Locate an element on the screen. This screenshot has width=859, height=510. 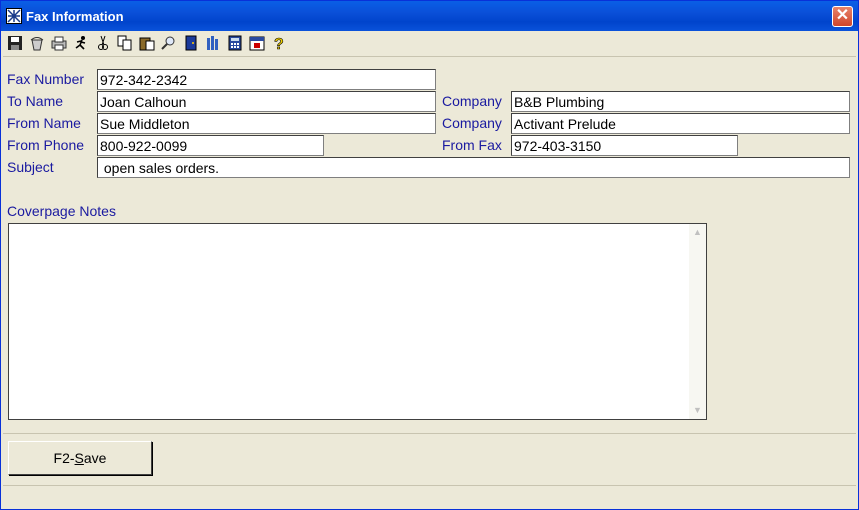
save-button-prefix: F2- is located at coordinates (64, 458).